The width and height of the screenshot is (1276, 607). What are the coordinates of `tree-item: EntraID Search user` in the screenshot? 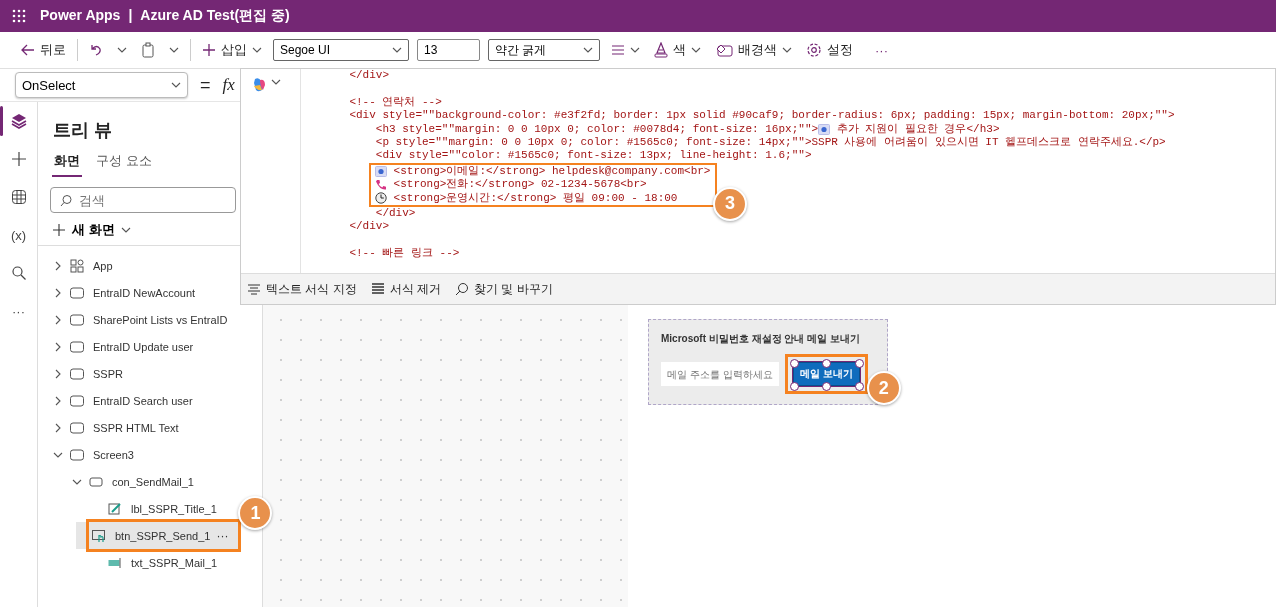 It's located at (138, 400).